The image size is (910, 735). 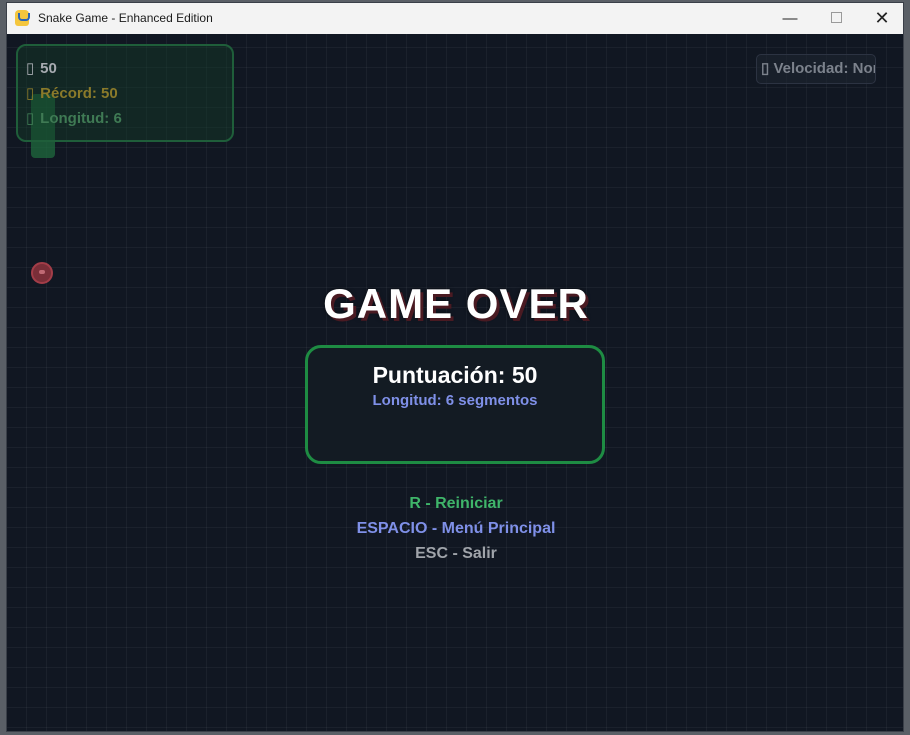 I want to click on maximize-button, so click(x=836, y=18).